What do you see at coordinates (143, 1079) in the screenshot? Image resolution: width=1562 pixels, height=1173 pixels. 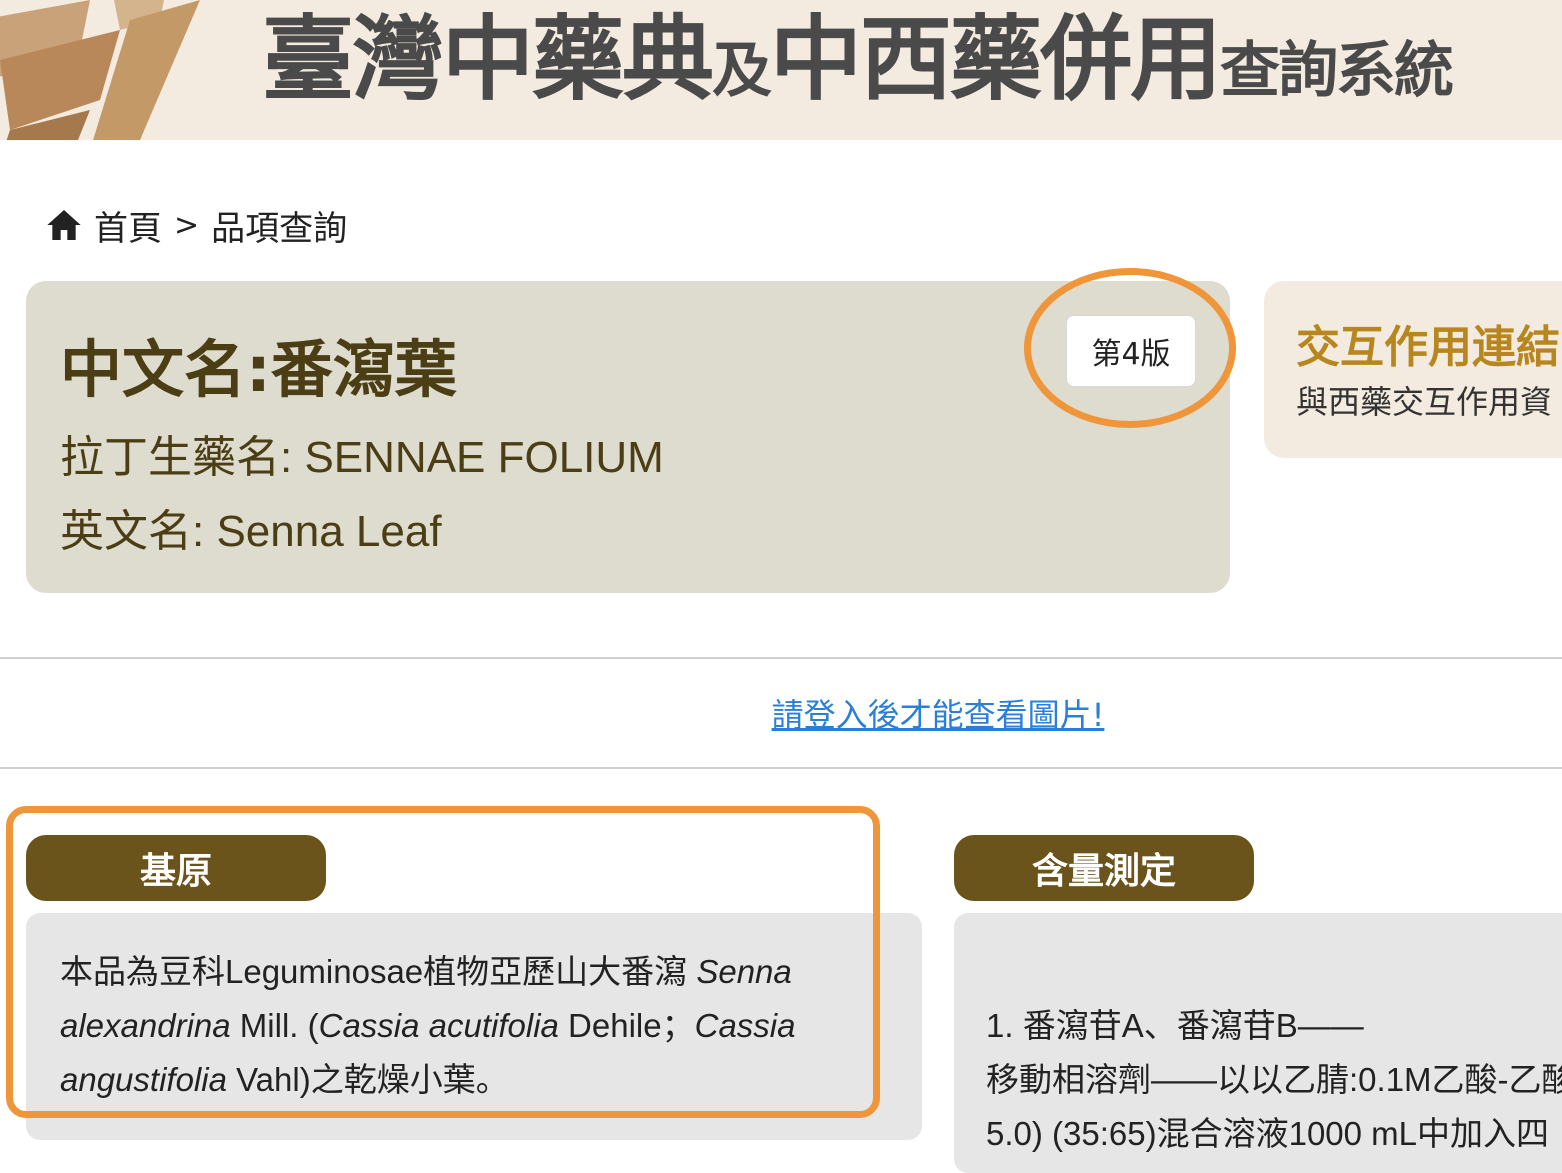 I see `origin-species-5: angustifolia` at bounding box center [143, 1079].